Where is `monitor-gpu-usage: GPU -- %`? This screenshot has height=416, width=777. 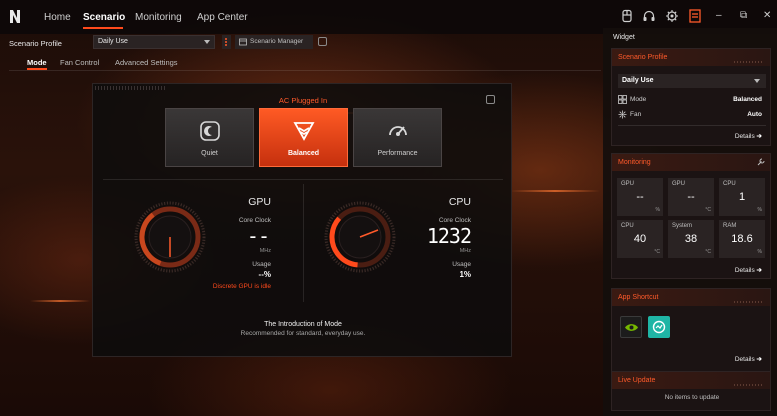
monitor-gpu-usage: GPU -- % is located at coordinates (640, 197).